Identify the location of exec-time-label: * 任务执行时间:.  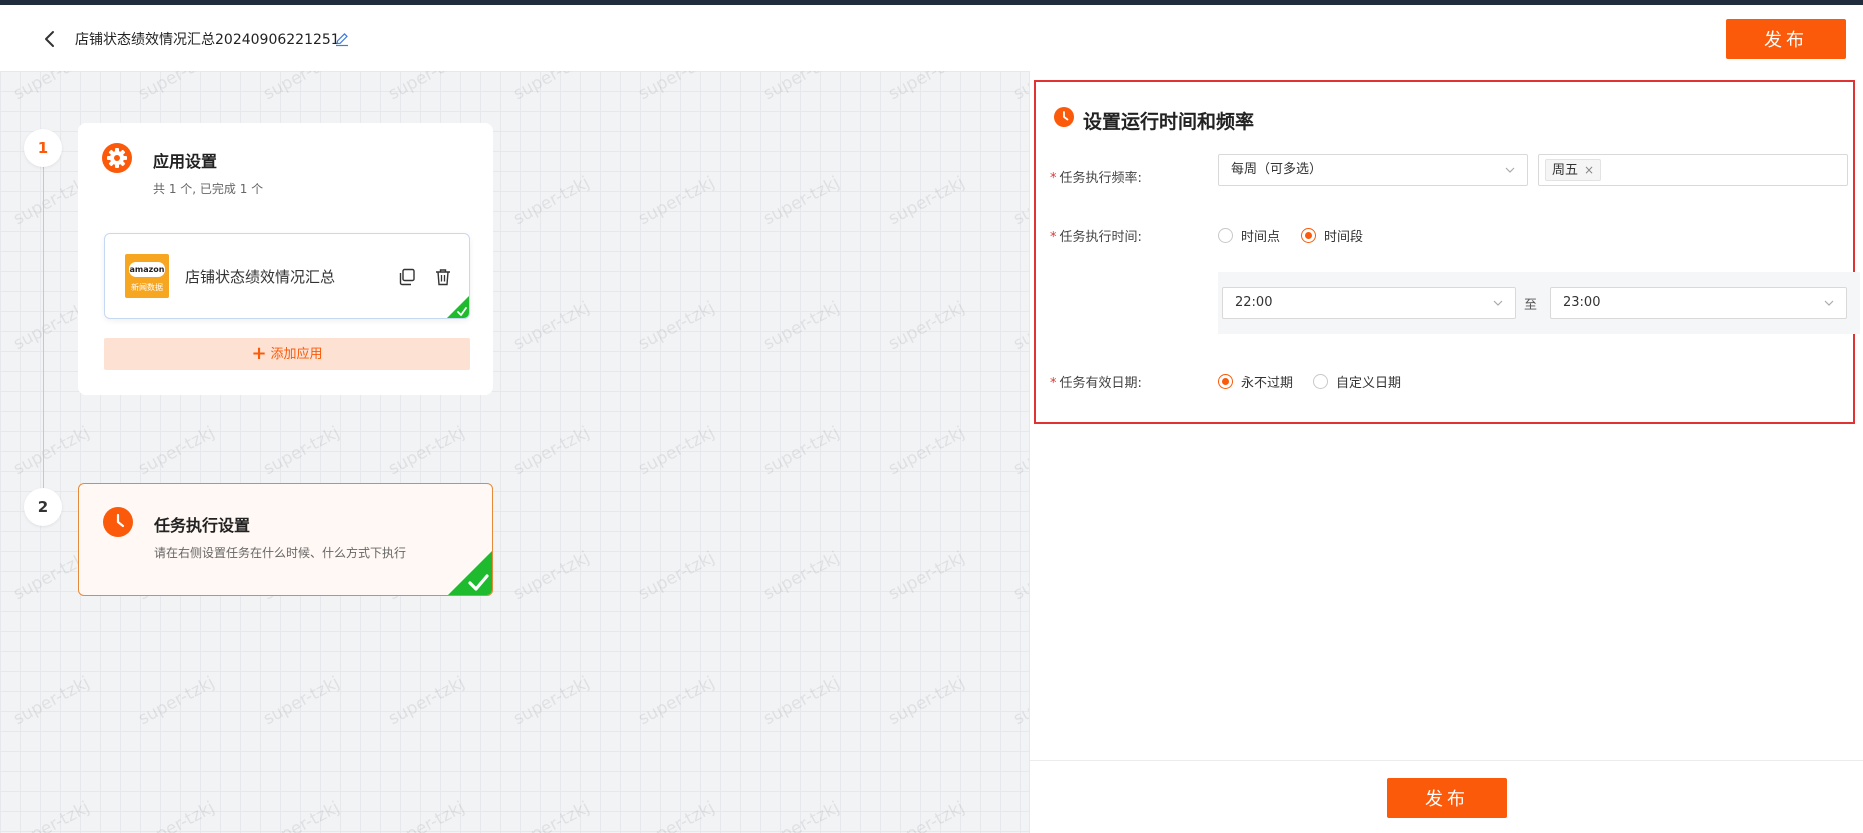
(1096, 237).